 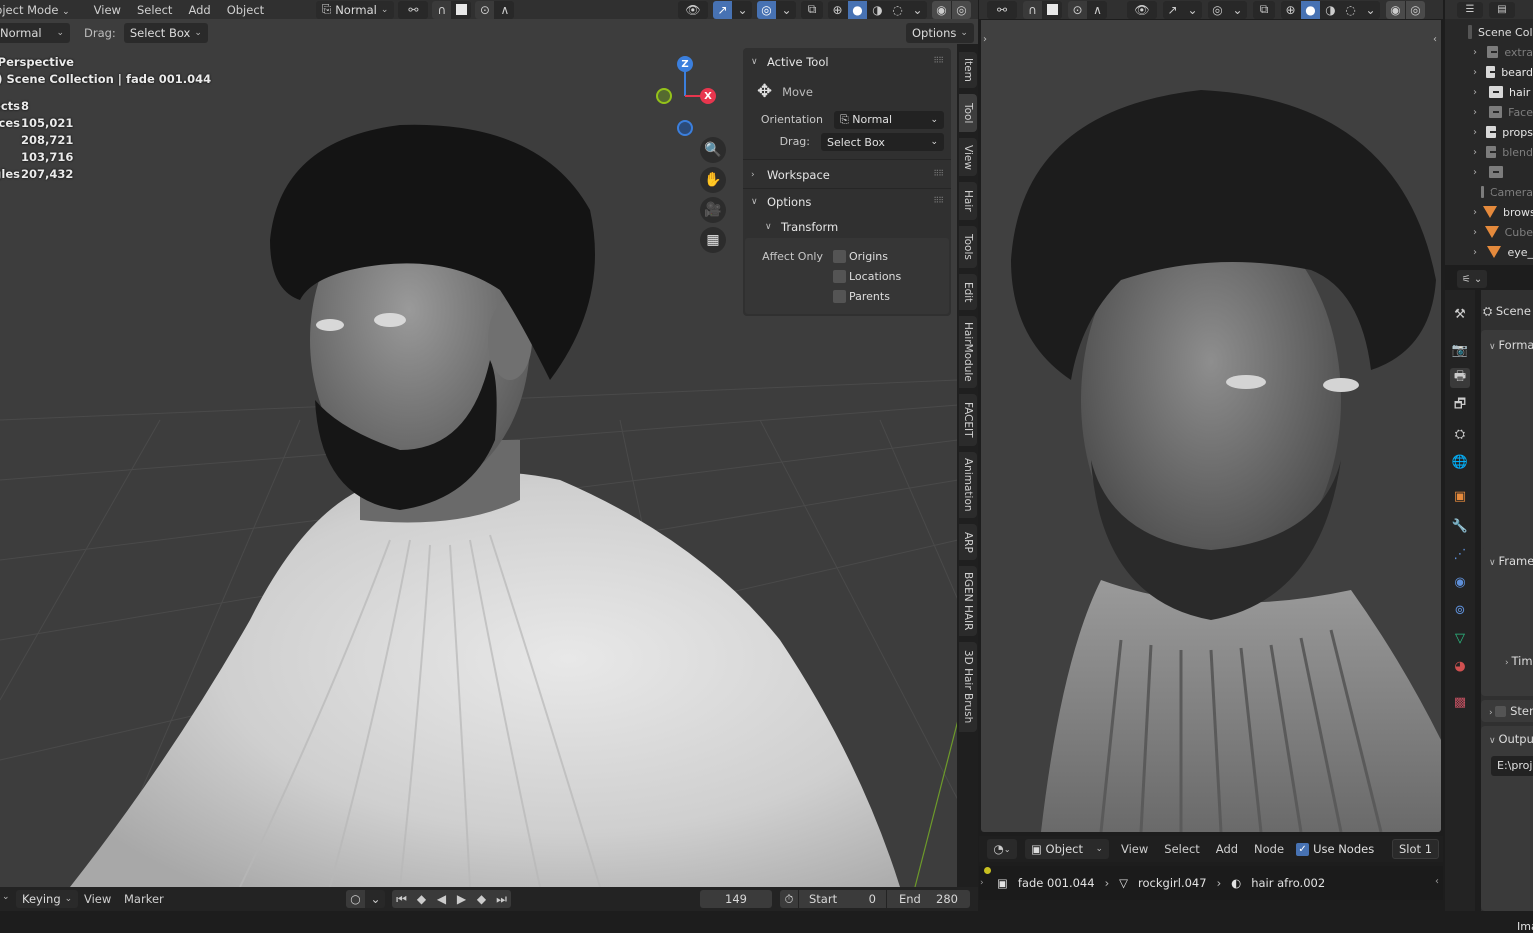 What do you see at coordinates (664, 96) in the screenshot?
I see `gizmo-y-negative` at bounding box center [664, 96].